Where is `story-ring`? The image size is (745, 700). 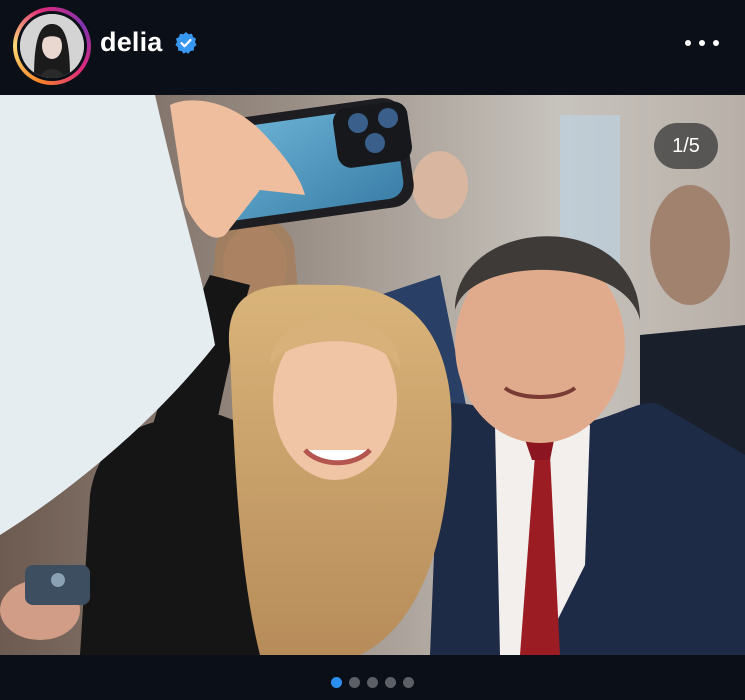 story-ring is located at coordinates (52, 46).